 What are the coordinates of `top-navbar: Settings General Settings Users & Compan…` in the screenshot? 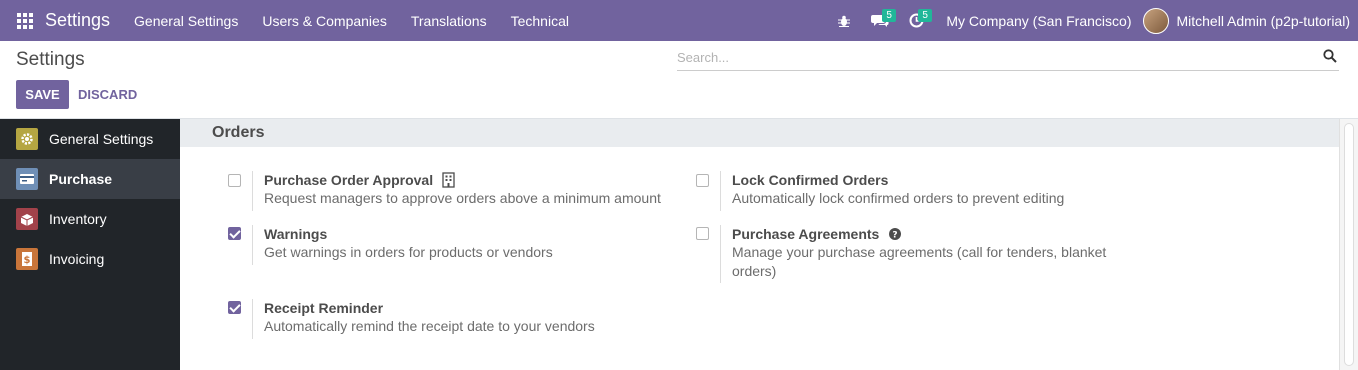 It's located at (679, 20).